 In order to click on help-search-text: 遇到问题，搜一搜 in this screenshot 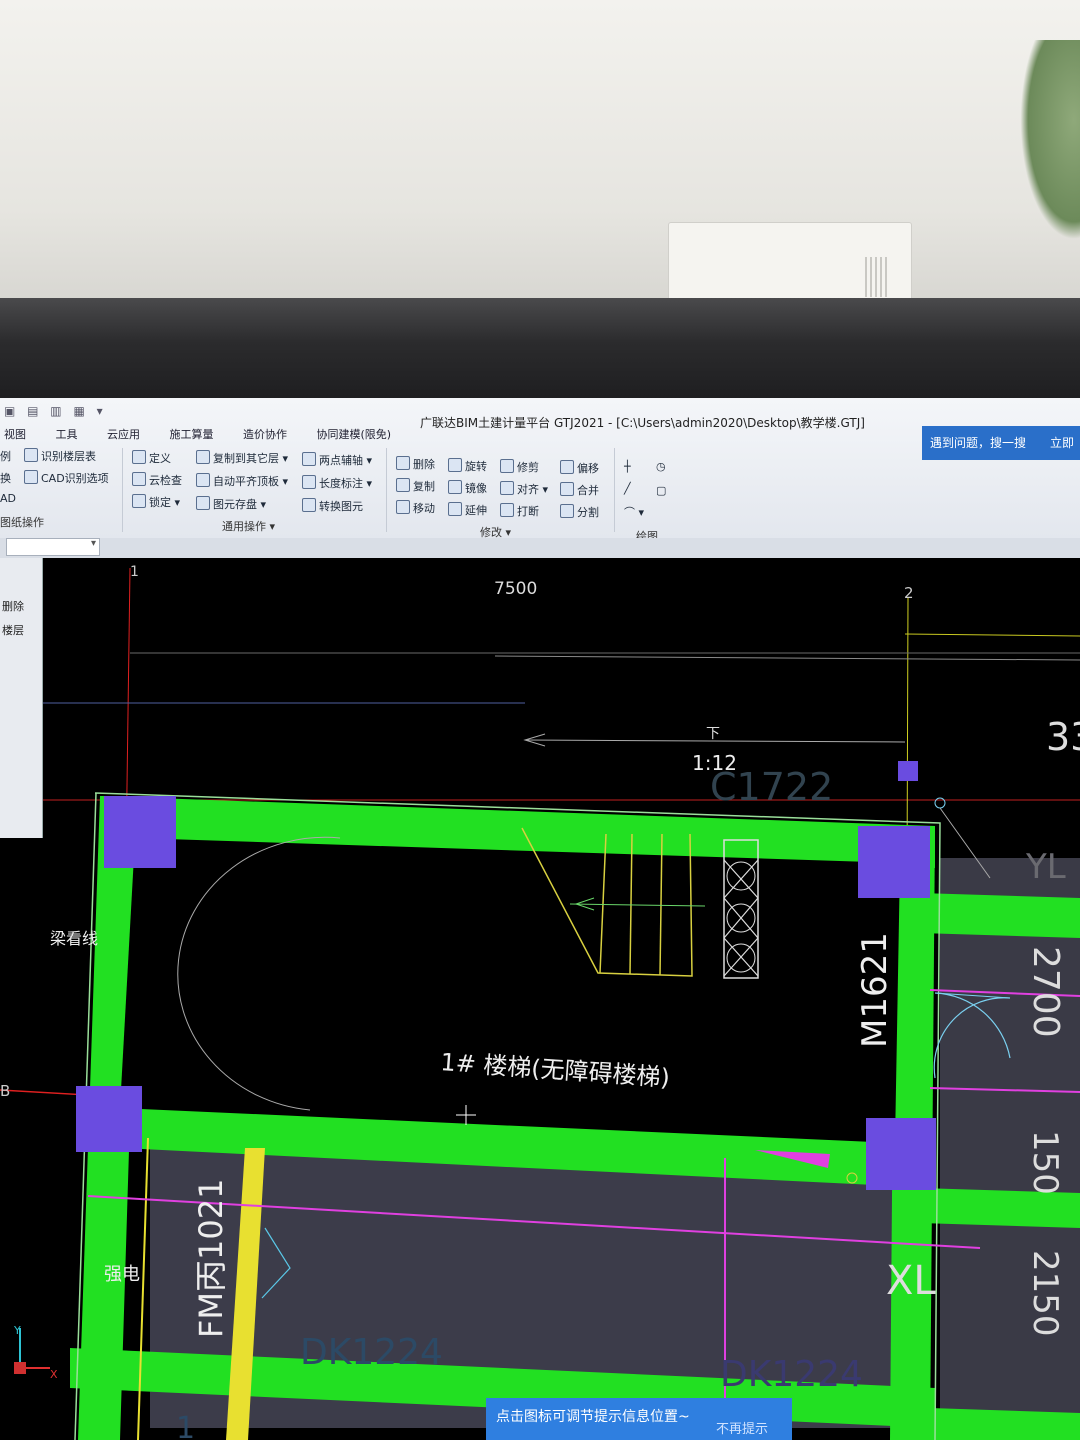, I will do `click(978, 443)`.